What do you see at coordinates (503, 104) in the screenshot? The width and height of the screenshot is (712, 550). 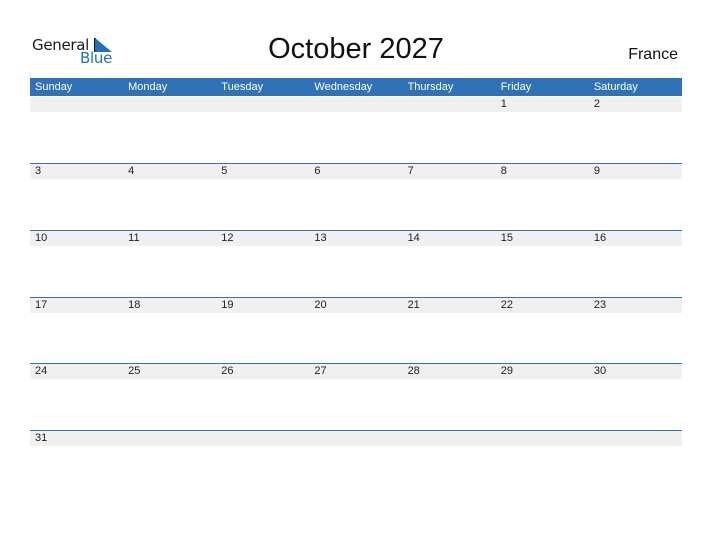 I see `day-cell: 1` at bounding box center [503, 104].